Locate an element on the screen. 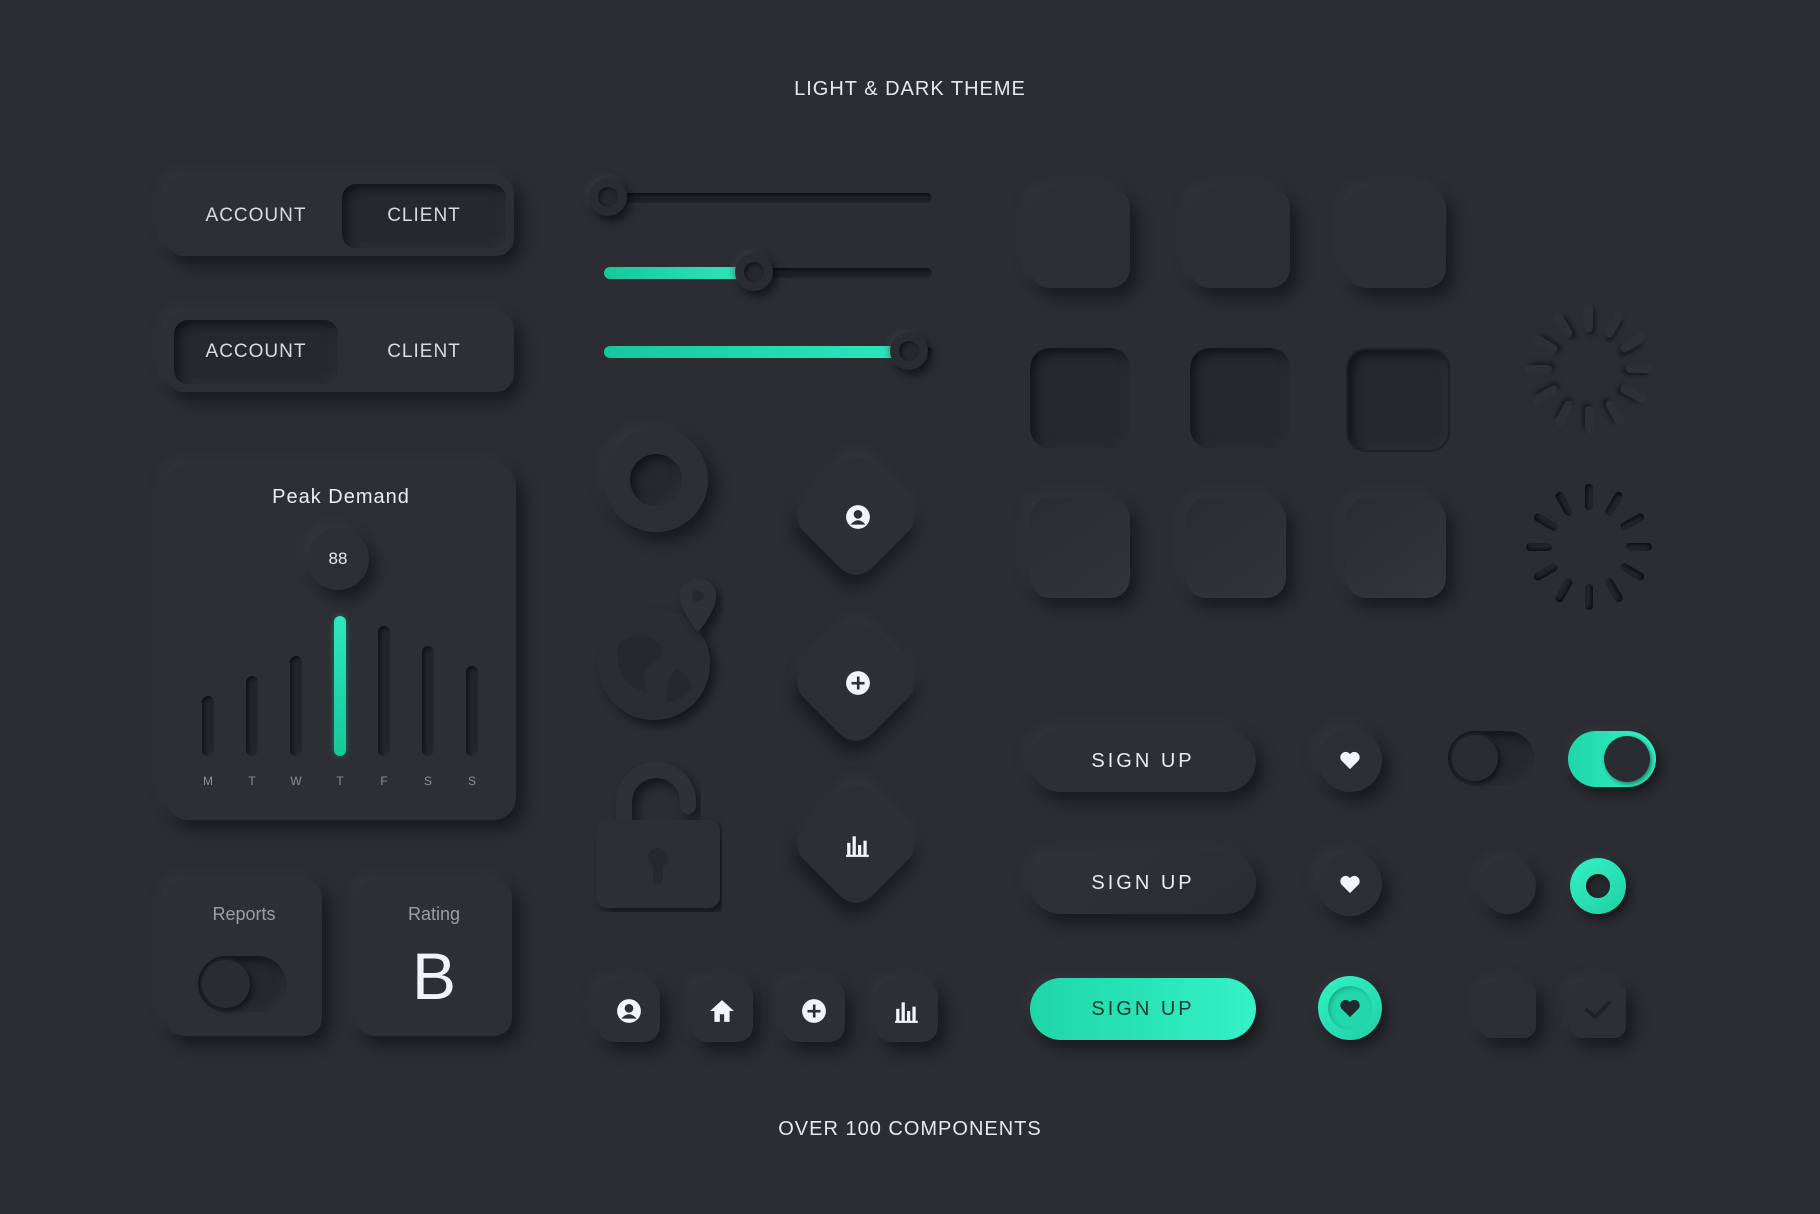  checkbox-checked is located at coordinates (1598, 1010).